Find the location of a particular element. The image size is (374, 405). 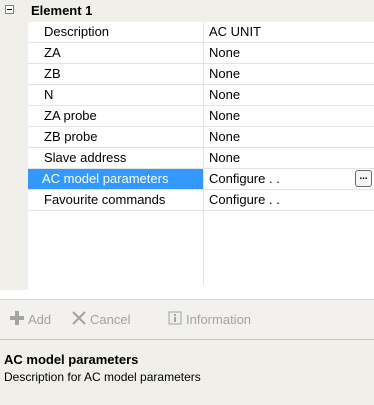

collapse-icon is located at coordinates (9, 9).